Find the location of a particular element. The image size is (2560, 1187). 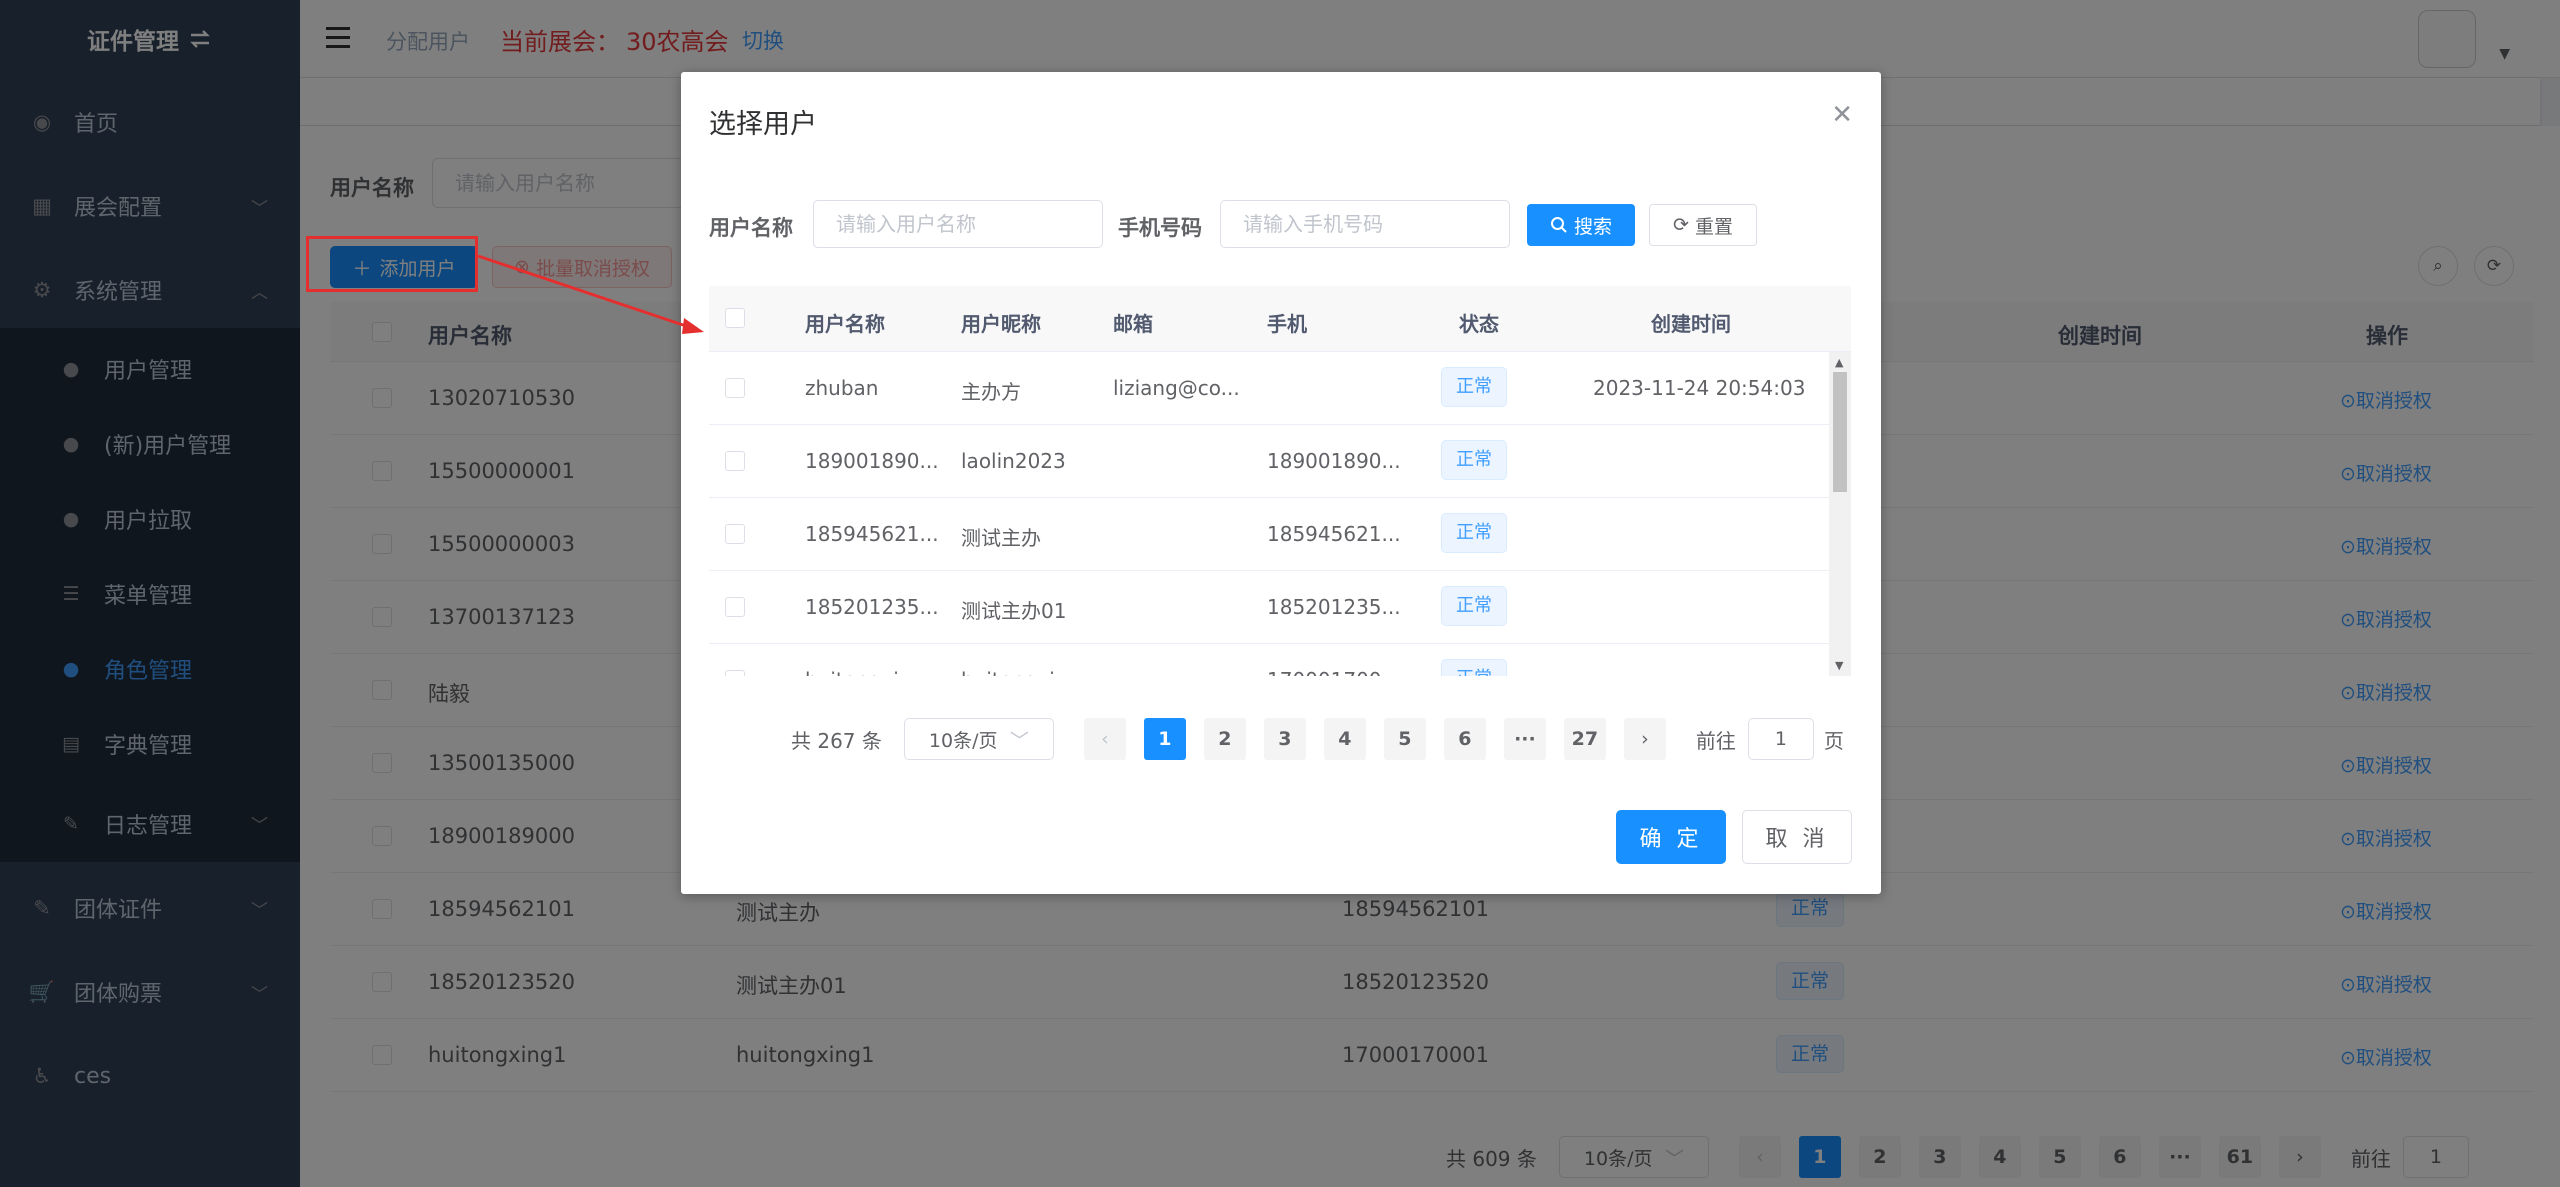

page-button: 27 is located at coordinates (1584, 739).